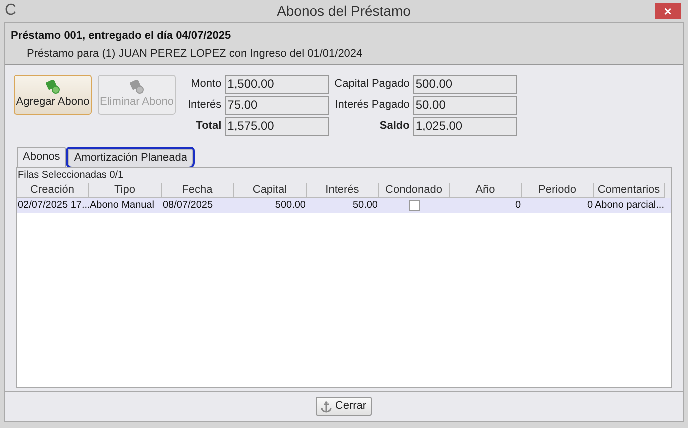 The image size is (688, 428). I want to click on value-field: 50.00, so click(464, 105).